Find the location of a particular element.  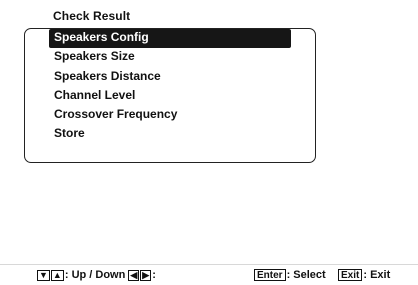

updown-label: : Up / Down is located at coordinates (95, 275).